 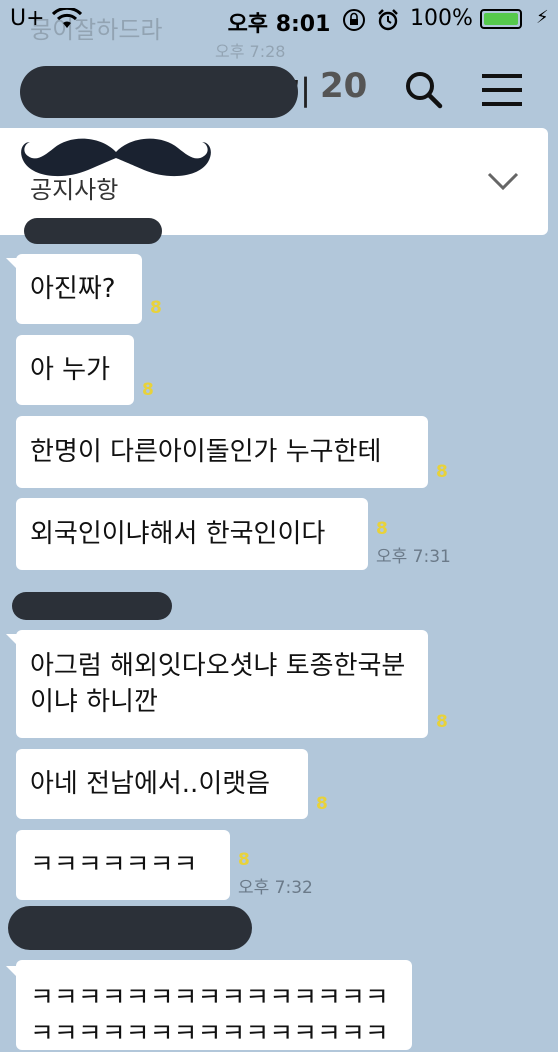 I want to click on battery-percent: 100%, so click(x=441, y=18).